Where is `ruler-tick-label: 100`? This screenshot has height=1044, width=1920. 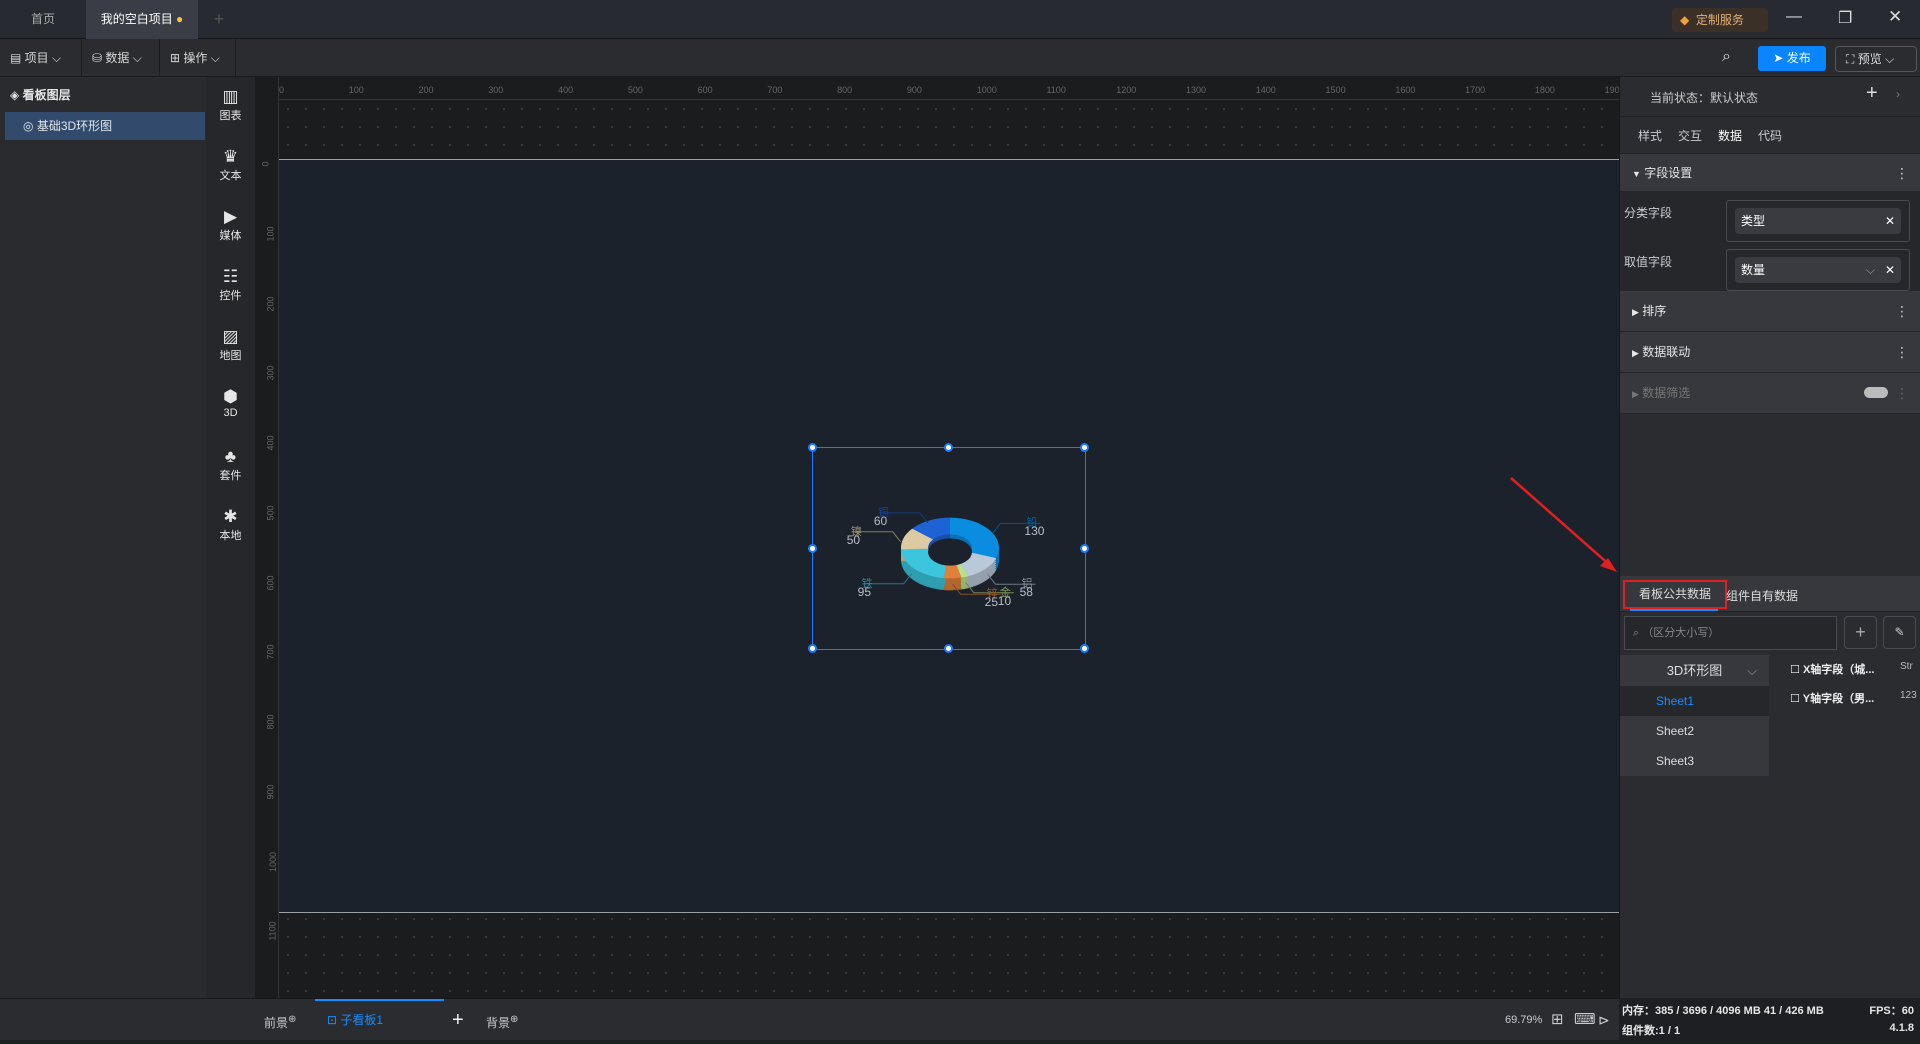
ruler-tick-label: 100 is located at coordinates (356, 90).